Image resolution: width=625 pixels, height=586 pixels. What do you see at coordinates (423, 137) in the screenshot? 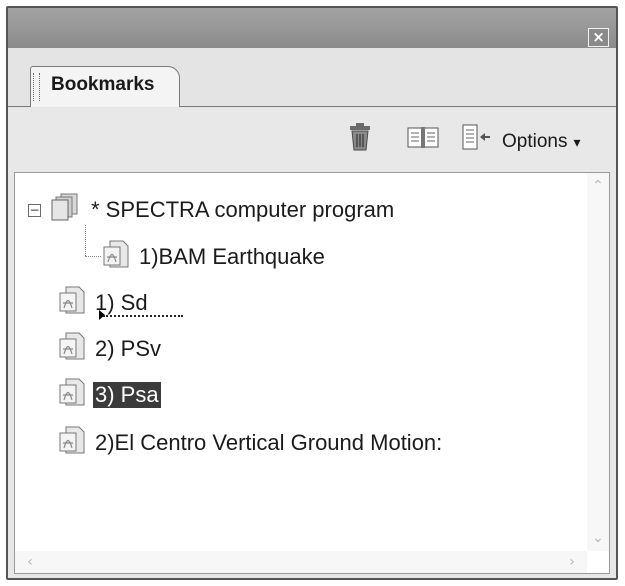
I see `open-book-icon` at bounding box center [423, 137].